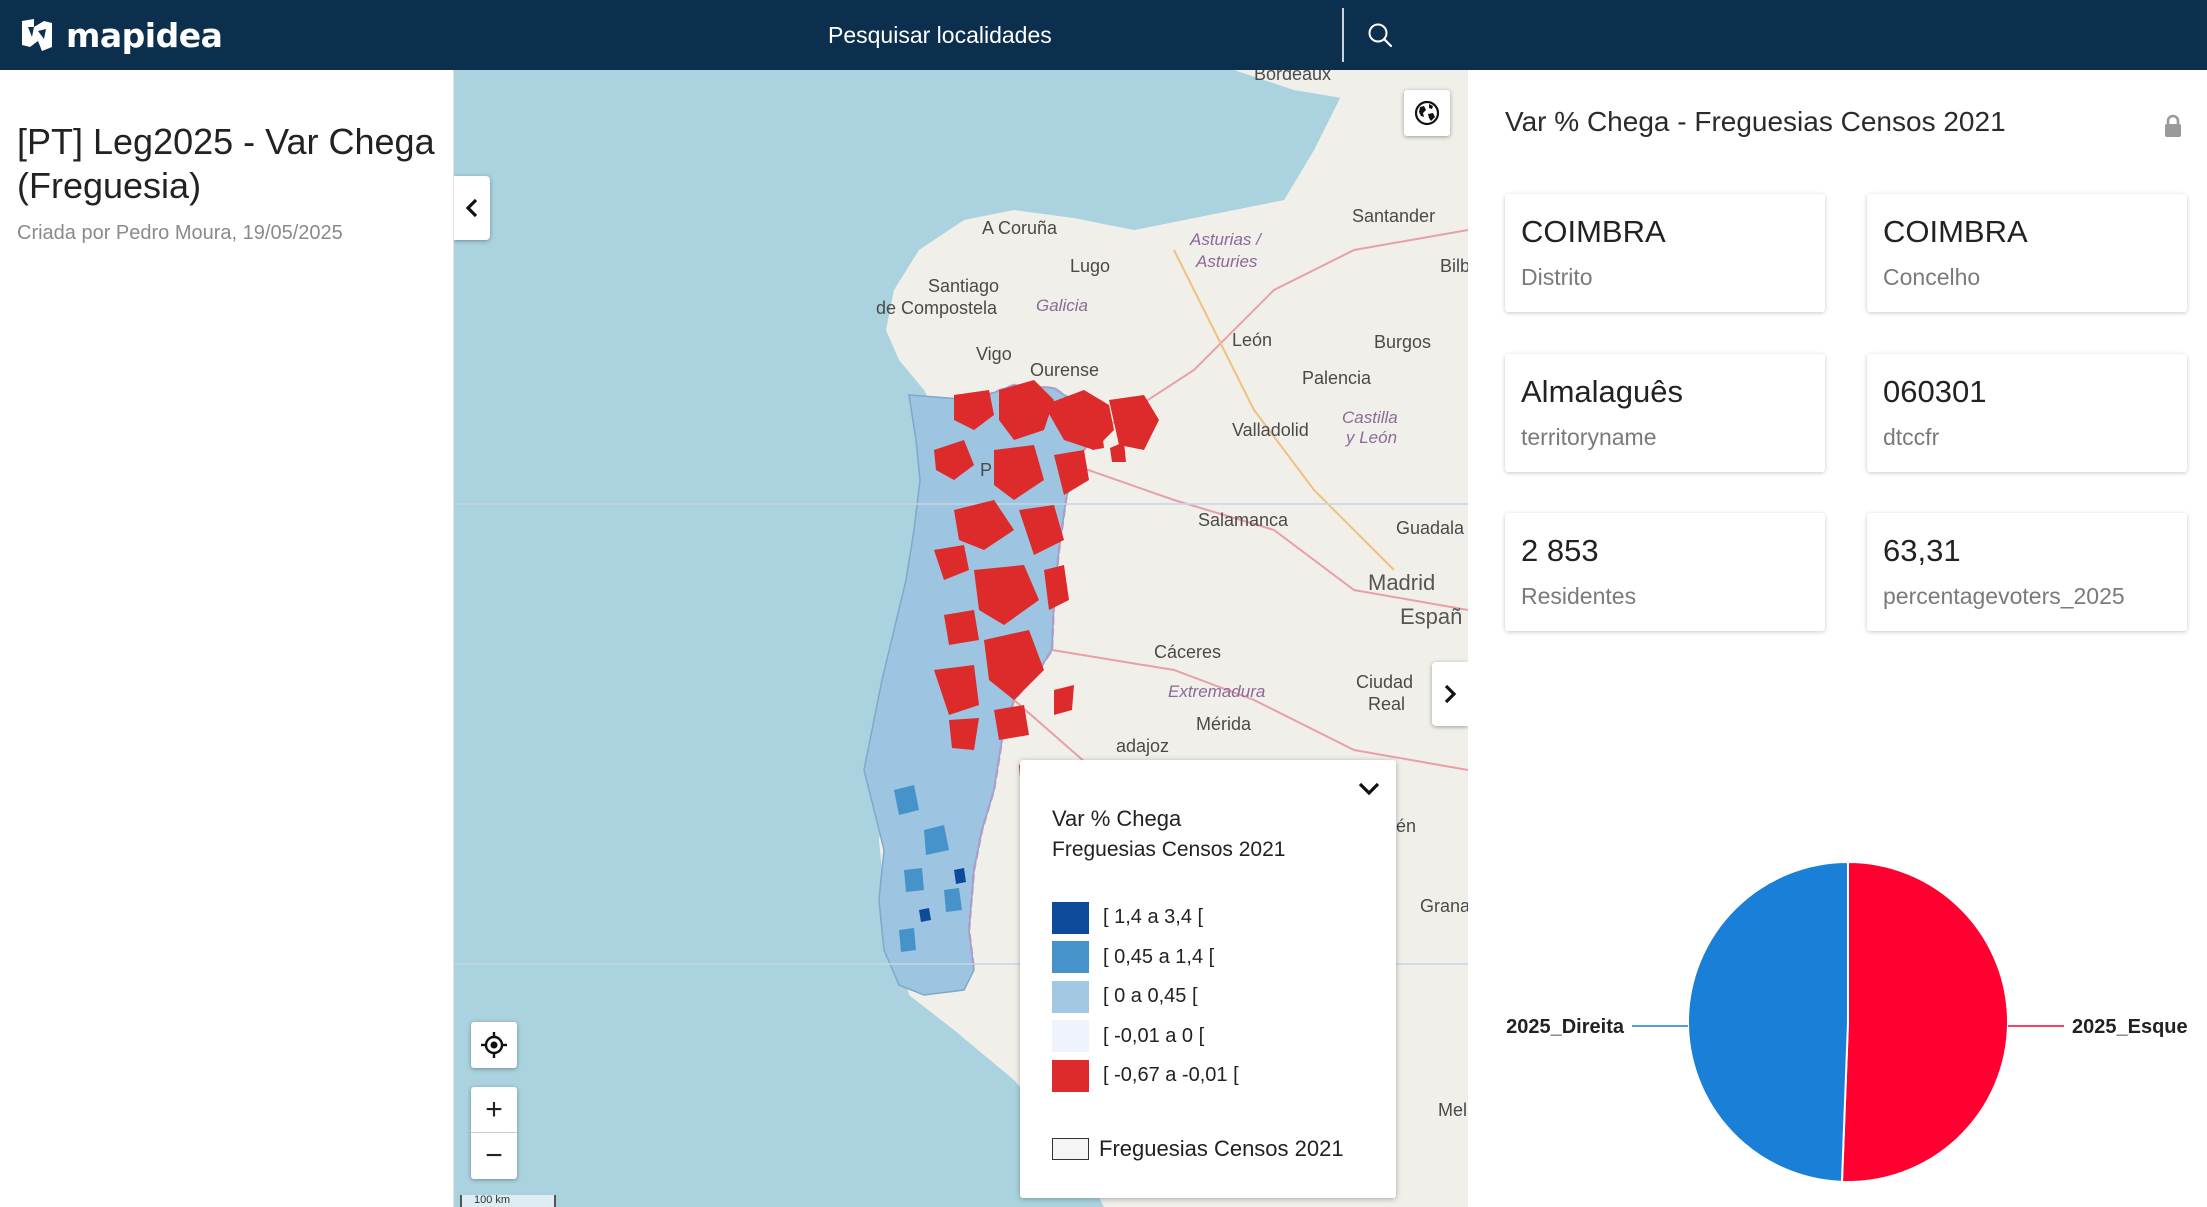 The image size is (2207, 1207). What do you see at coordinates (1911, 437) in the screenshot?
I see `card-label: dtccfr` at bounding box center [1911, 437].